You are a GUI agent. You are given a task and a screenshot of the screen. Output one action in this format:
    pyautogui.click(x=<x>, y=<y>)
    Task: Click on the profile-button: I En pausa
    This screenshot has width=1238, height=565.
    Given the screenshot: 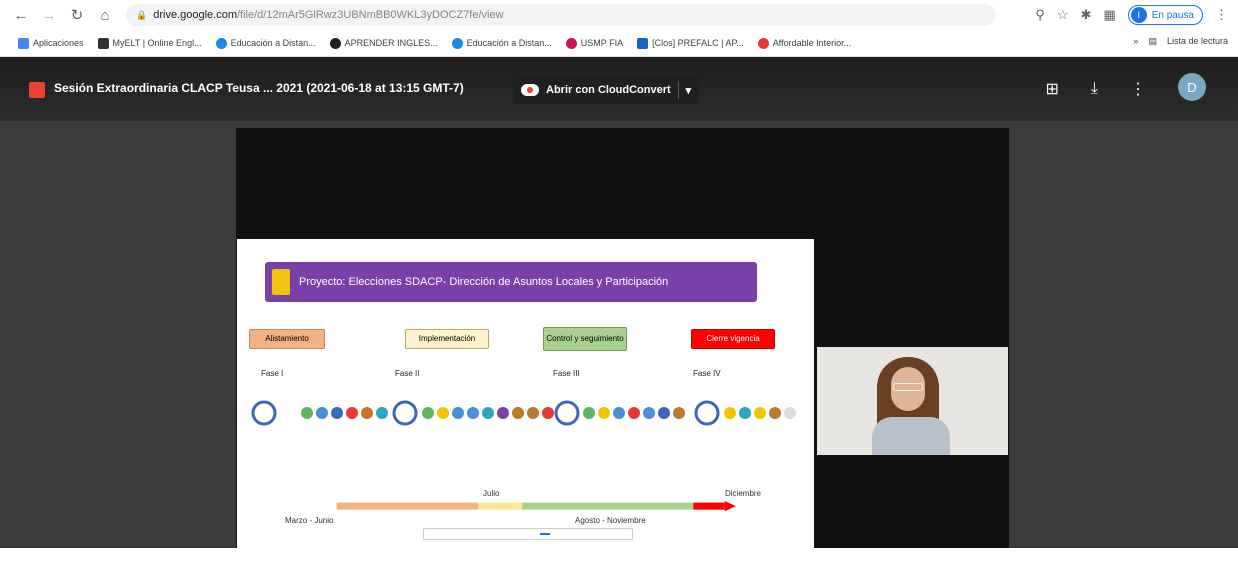 What is the action you would take?
    pyautogui.click(x=1165, y=15)
    